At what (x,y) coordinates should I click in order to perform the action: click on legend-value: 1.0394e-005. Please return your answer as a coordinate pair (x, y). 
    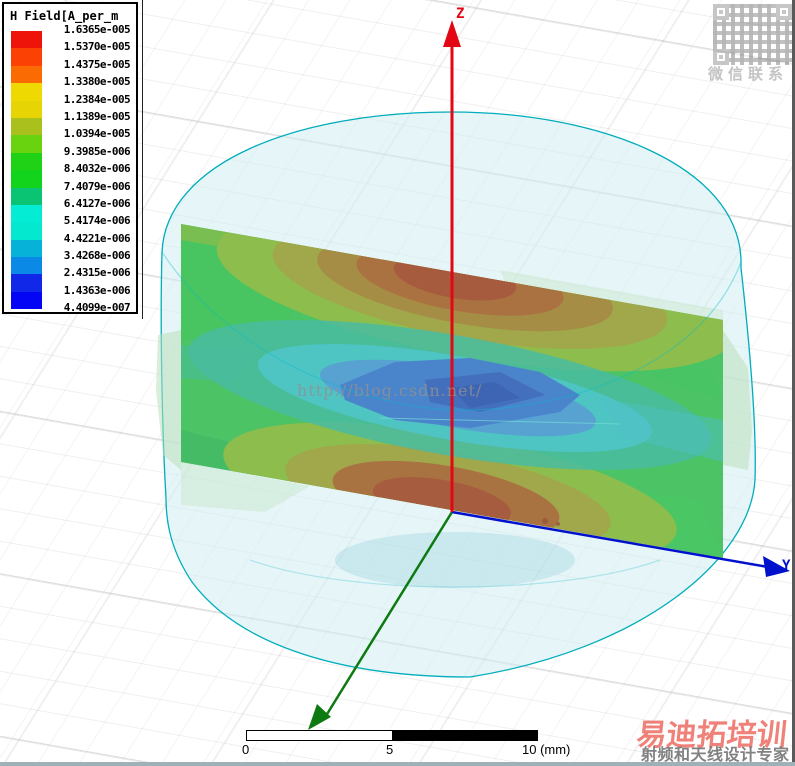
    Looking at the image, I should click on (97, 134).